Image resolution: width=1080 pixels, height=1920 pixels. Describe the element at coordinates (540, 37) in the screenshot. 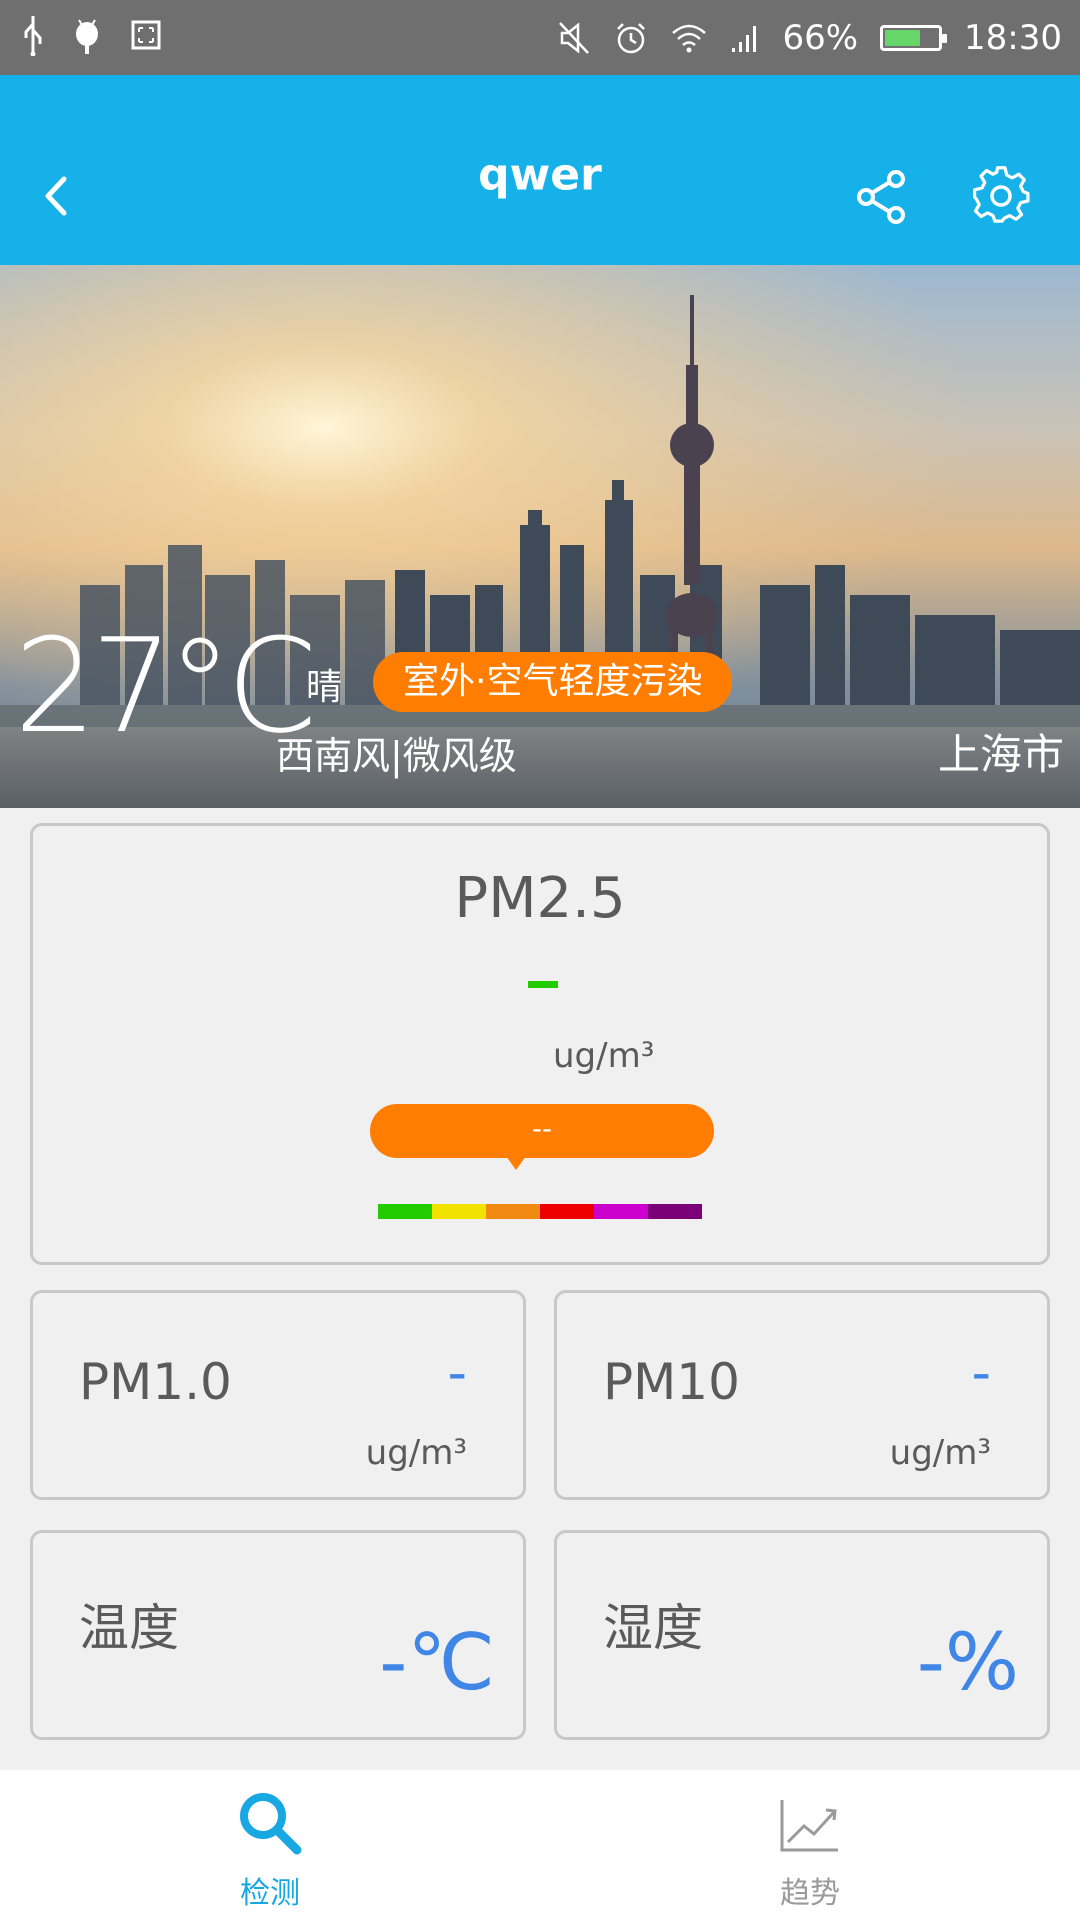

I see `status-bar: 66% 18:30` at that location.